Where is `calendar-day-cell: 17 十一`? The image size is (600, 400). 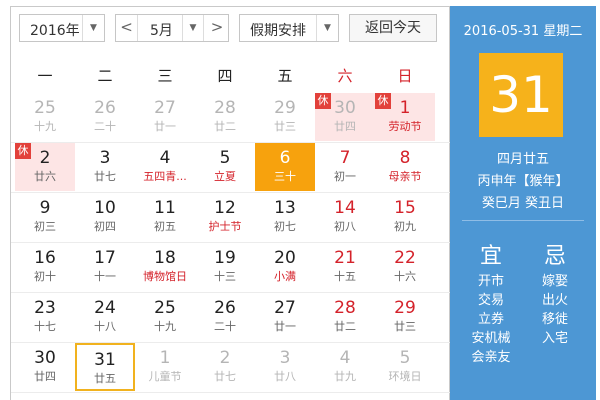
calendar-day-cell: 17 十一 is located at coordinates (105, 267).